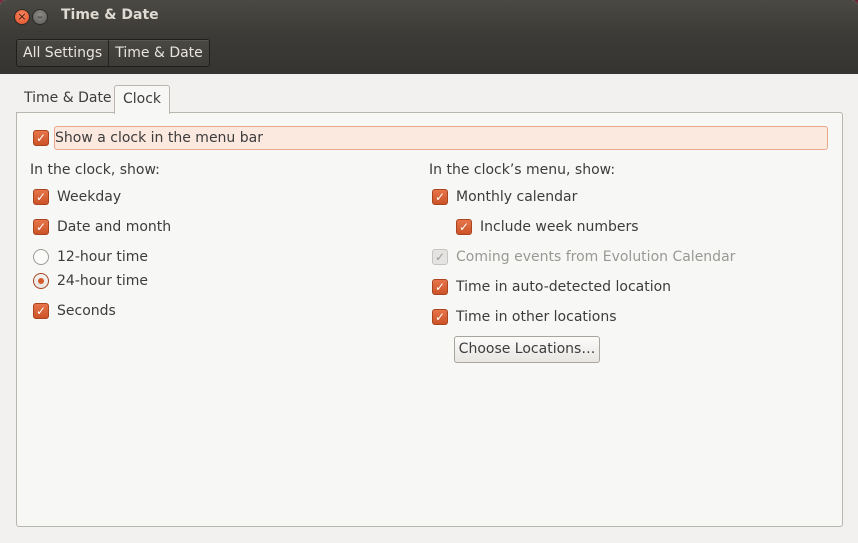 Image resolution: width=858 pixels, height=543 pixels. I want to click on auto-location-option: ✓ Time in auto-detected location, so click(551, 287).